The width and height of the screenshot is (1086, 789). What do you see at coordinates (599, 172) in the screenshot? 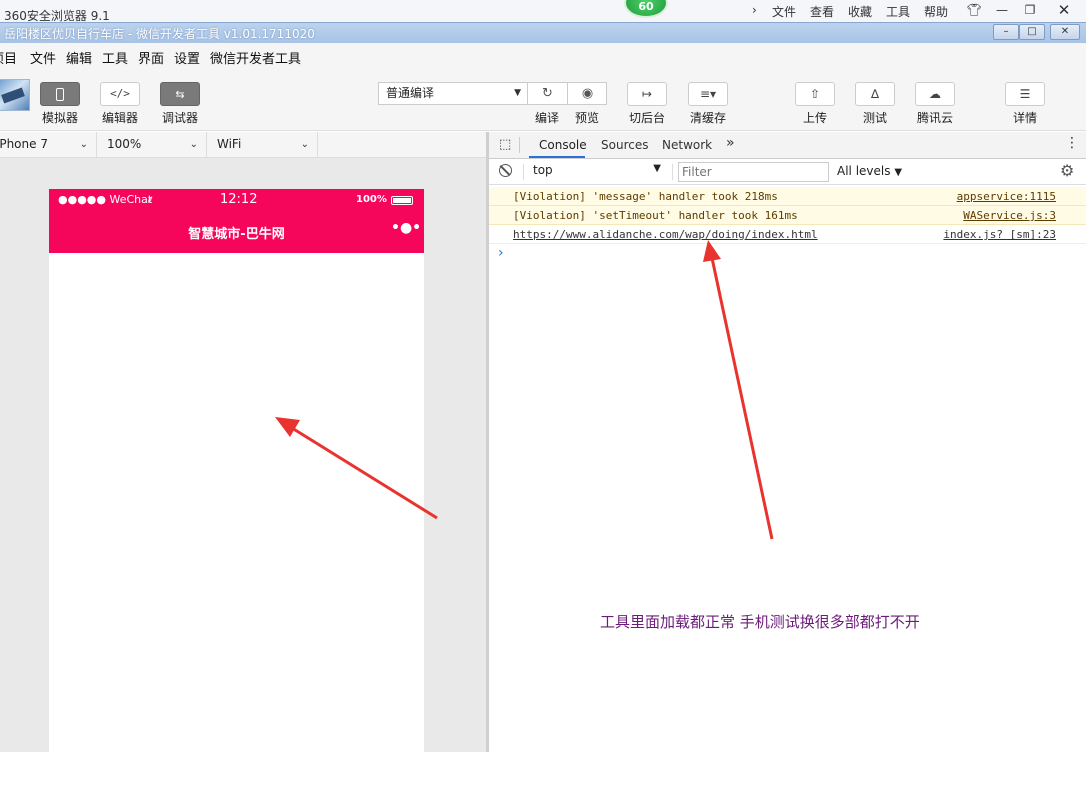
I see `context-select: top ▼` at bounding box center [599, 172].